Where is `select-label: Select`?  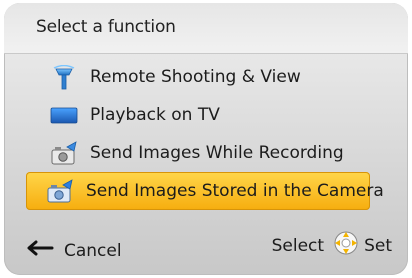
select-label: Select is located at coordinates (298, 245).